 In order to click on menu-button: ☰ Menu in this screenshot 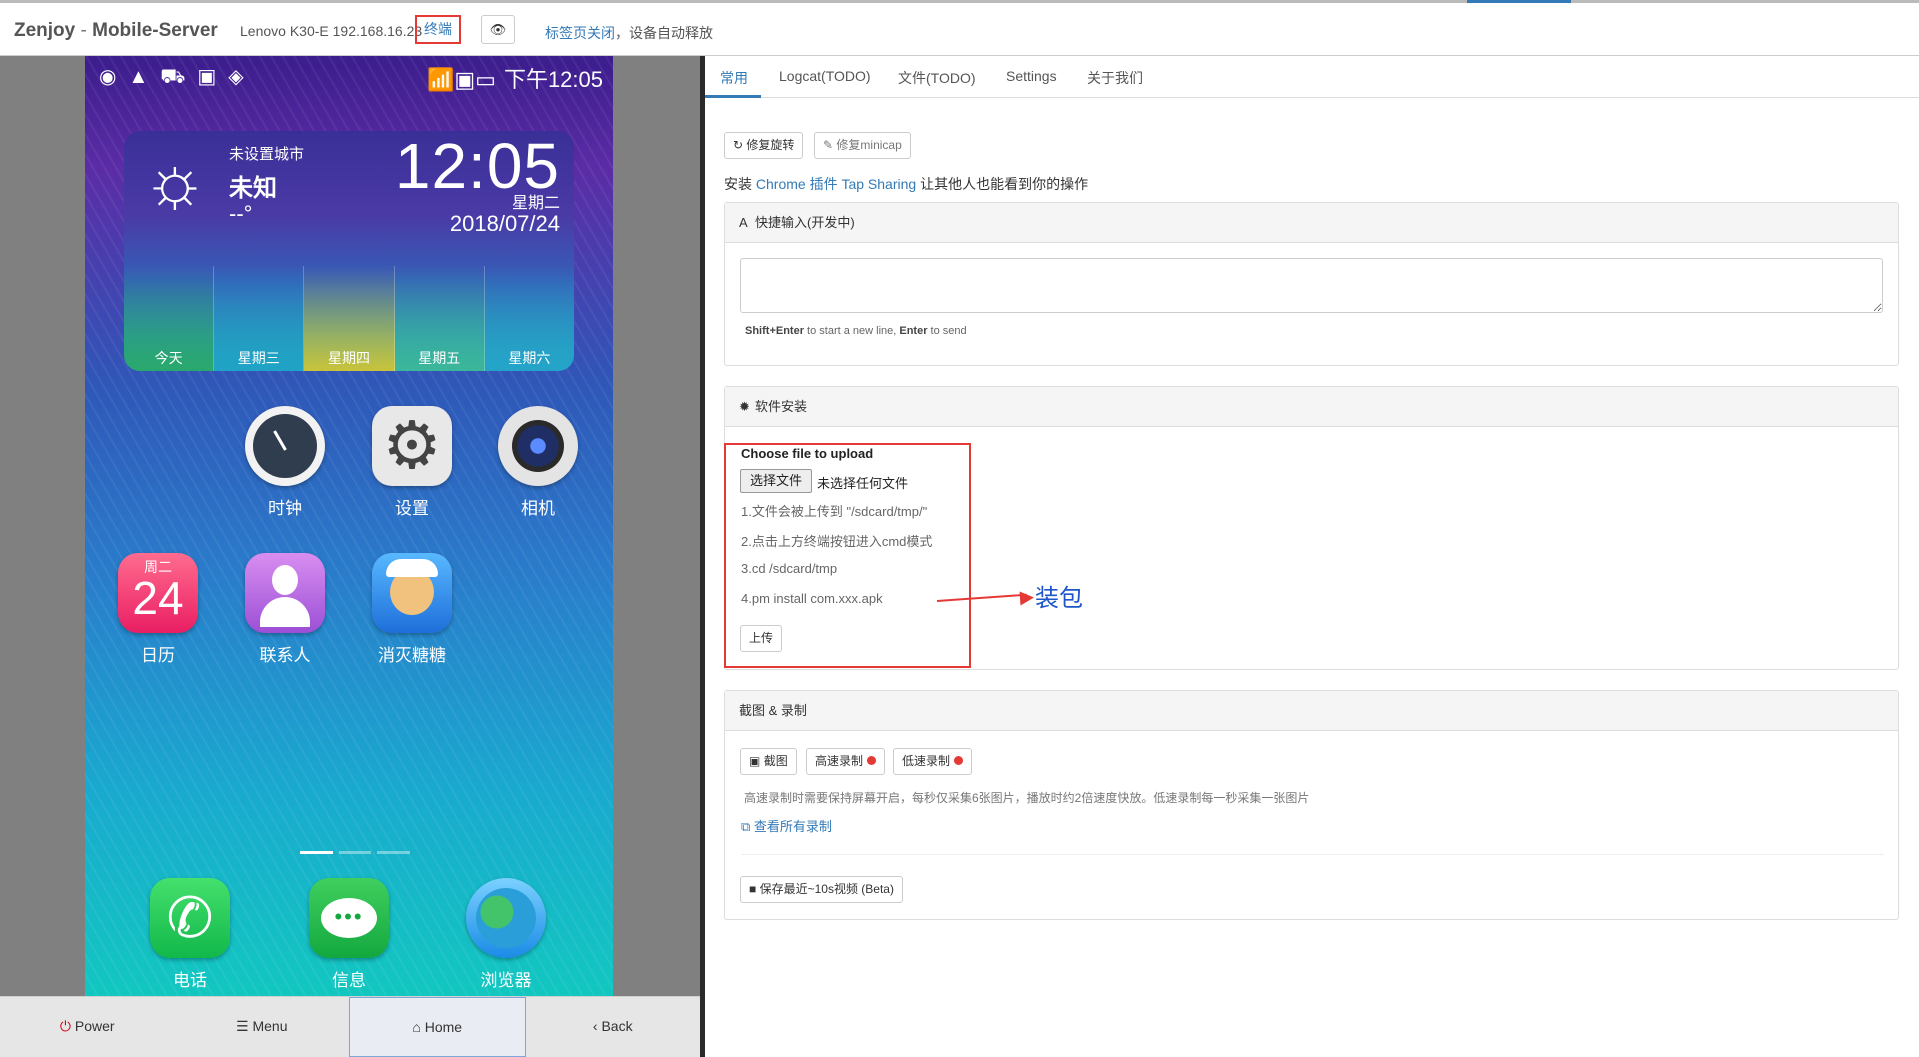, I will do `click(262, 1027)`.